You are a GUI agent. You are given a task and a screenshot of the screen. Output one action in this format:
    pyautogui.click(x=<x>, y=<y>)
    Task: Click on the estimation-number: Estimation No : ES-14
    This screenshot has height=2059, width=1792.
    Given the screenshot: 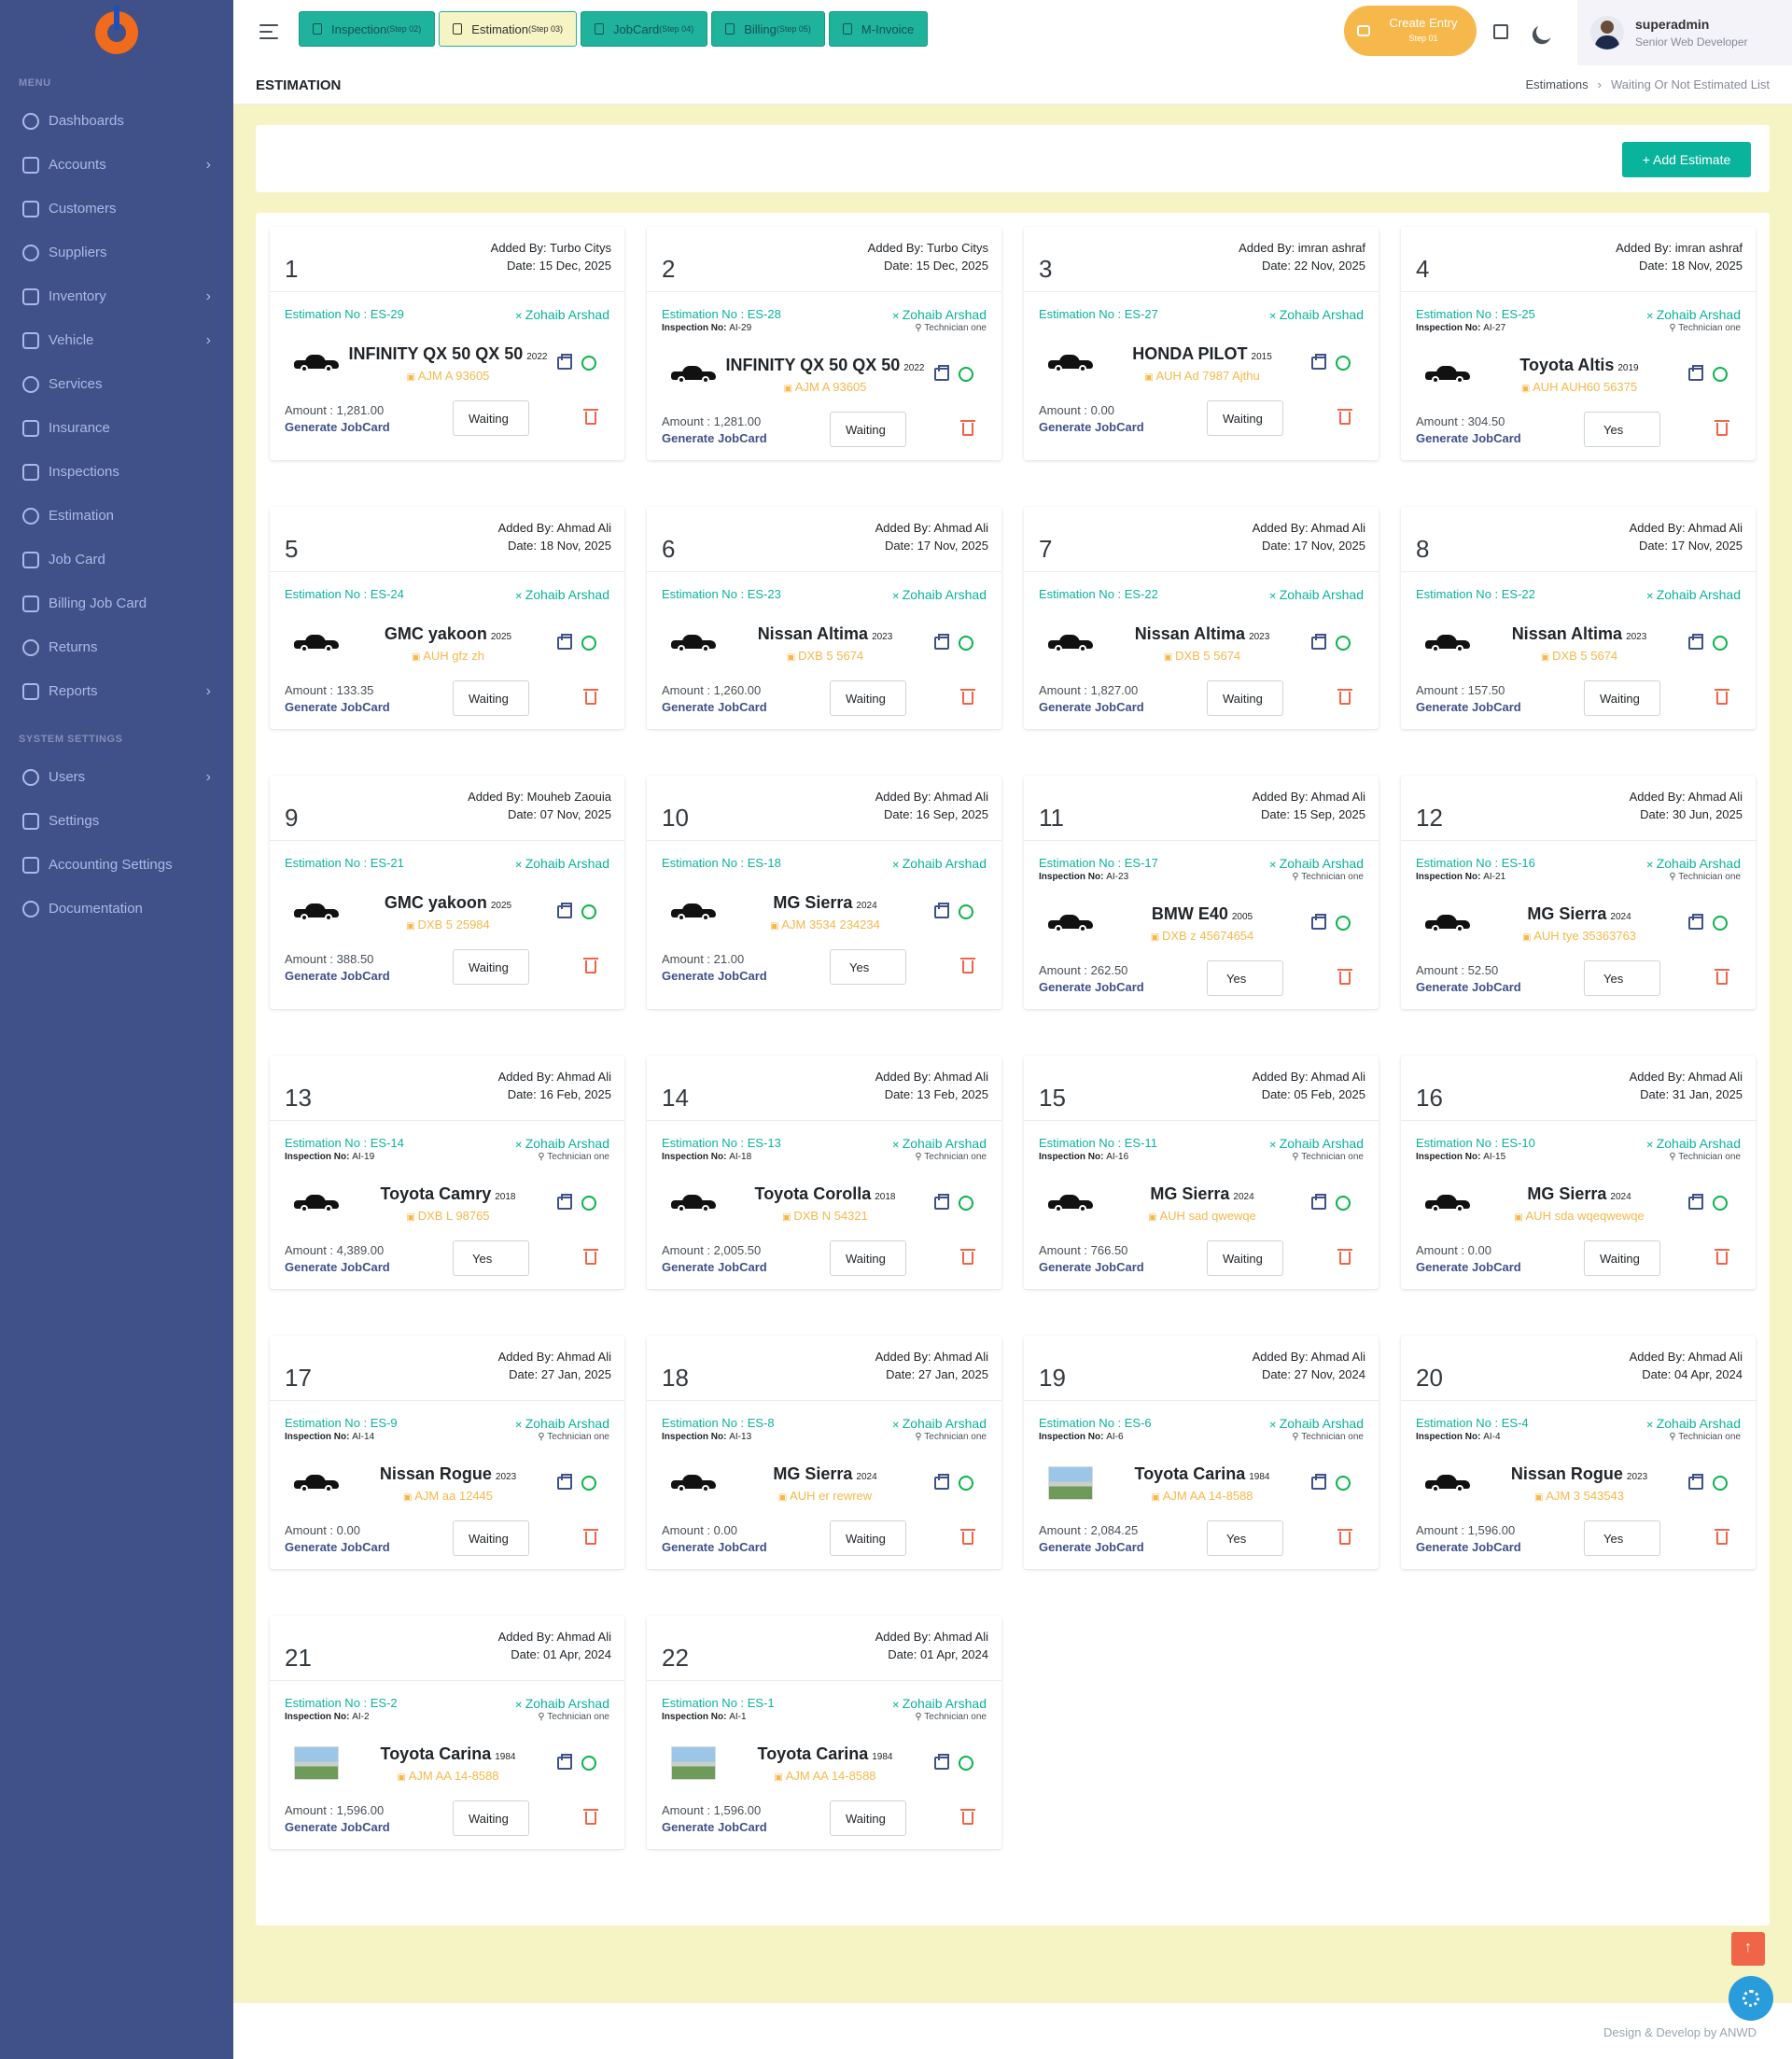 What is the action you would take?
    pyautogui.click(x=344, y=1143)
    